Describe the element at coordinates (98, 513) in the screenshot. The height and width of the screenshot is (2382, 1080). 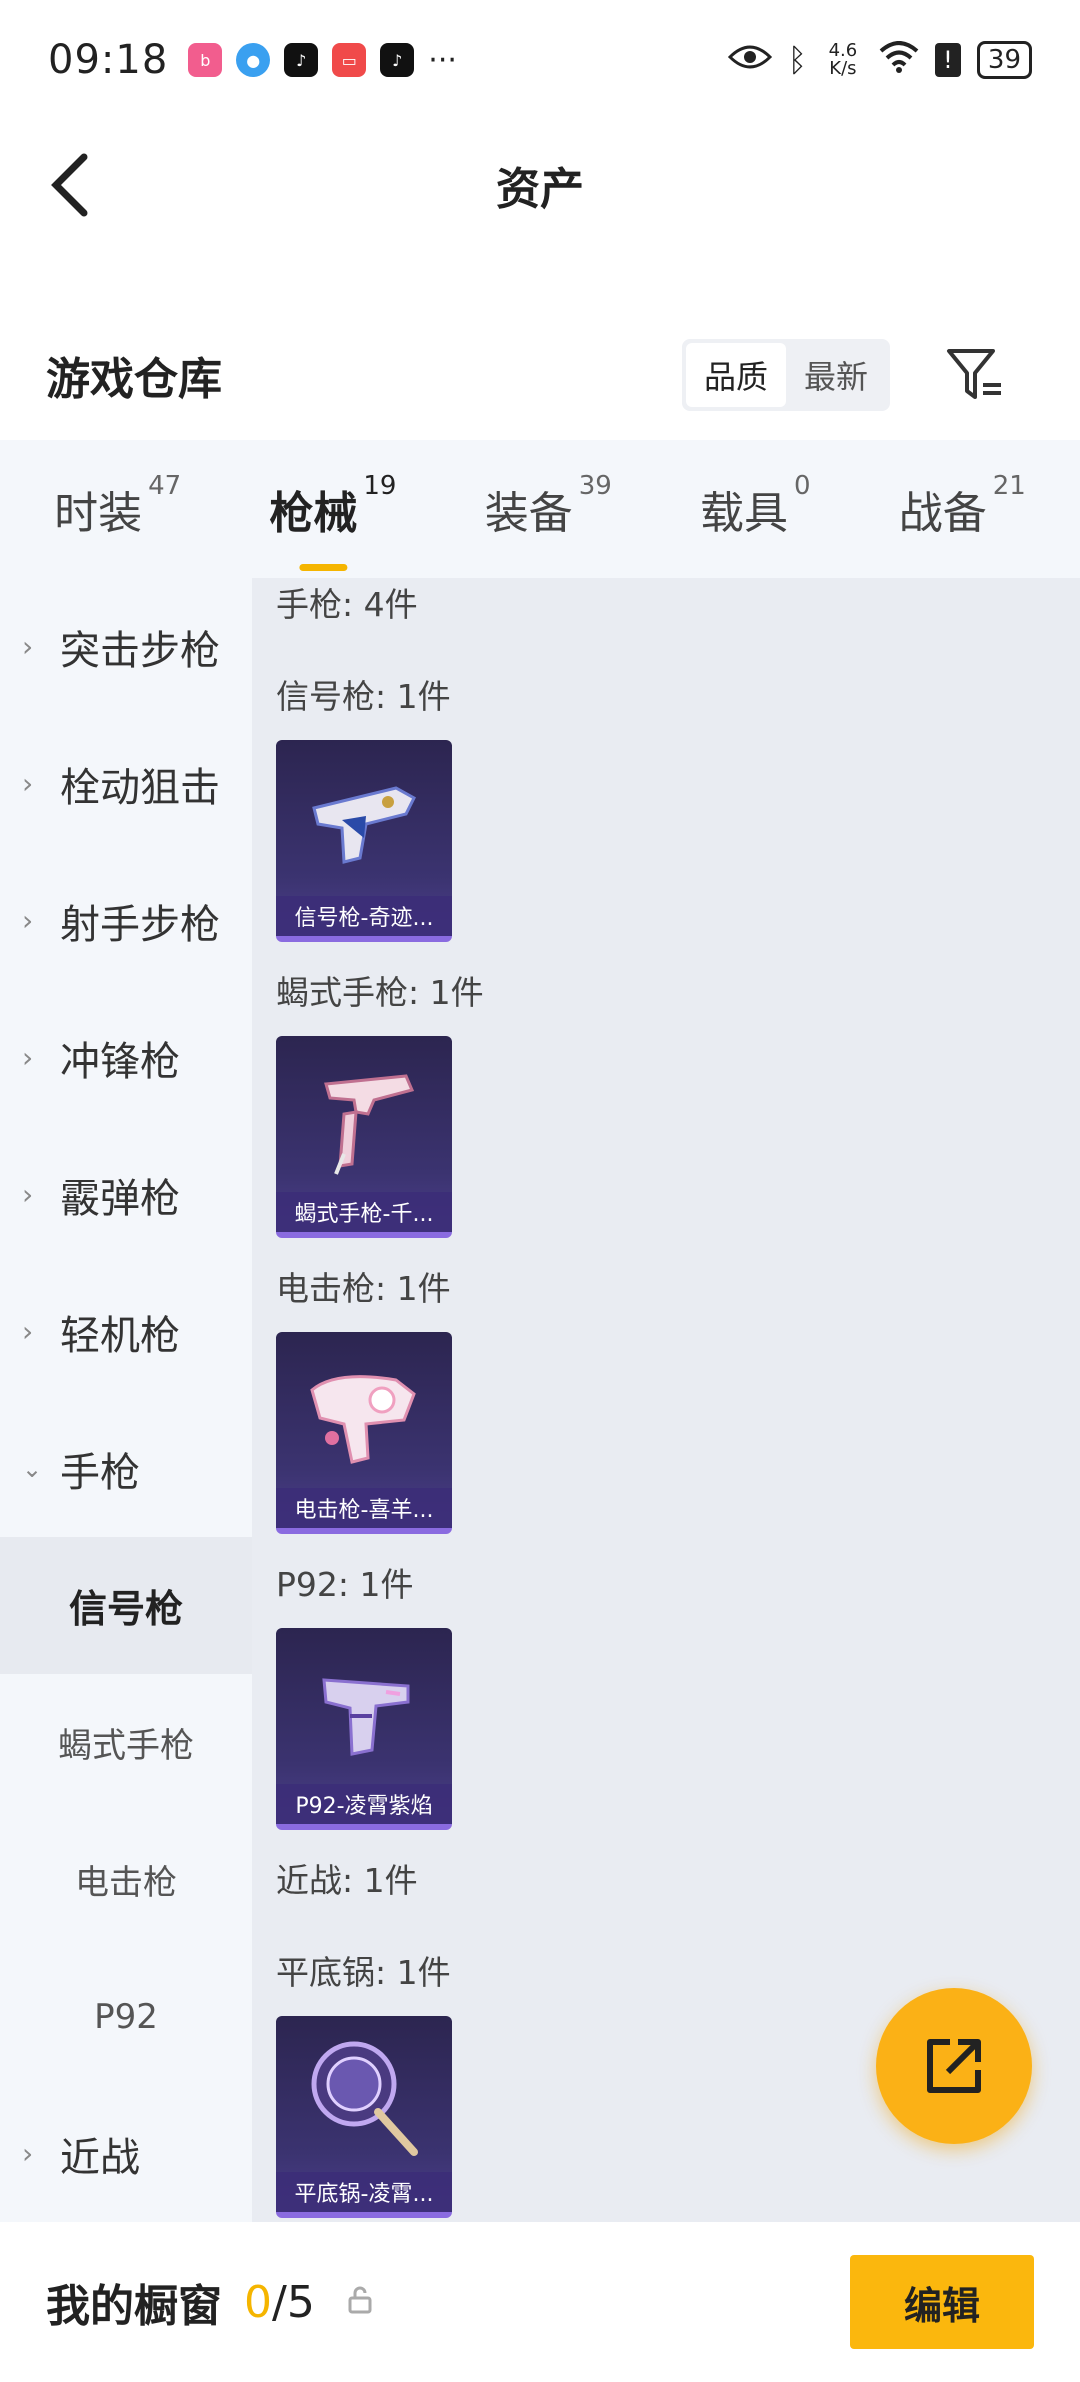
I see `tab-label: 时装` at that location.